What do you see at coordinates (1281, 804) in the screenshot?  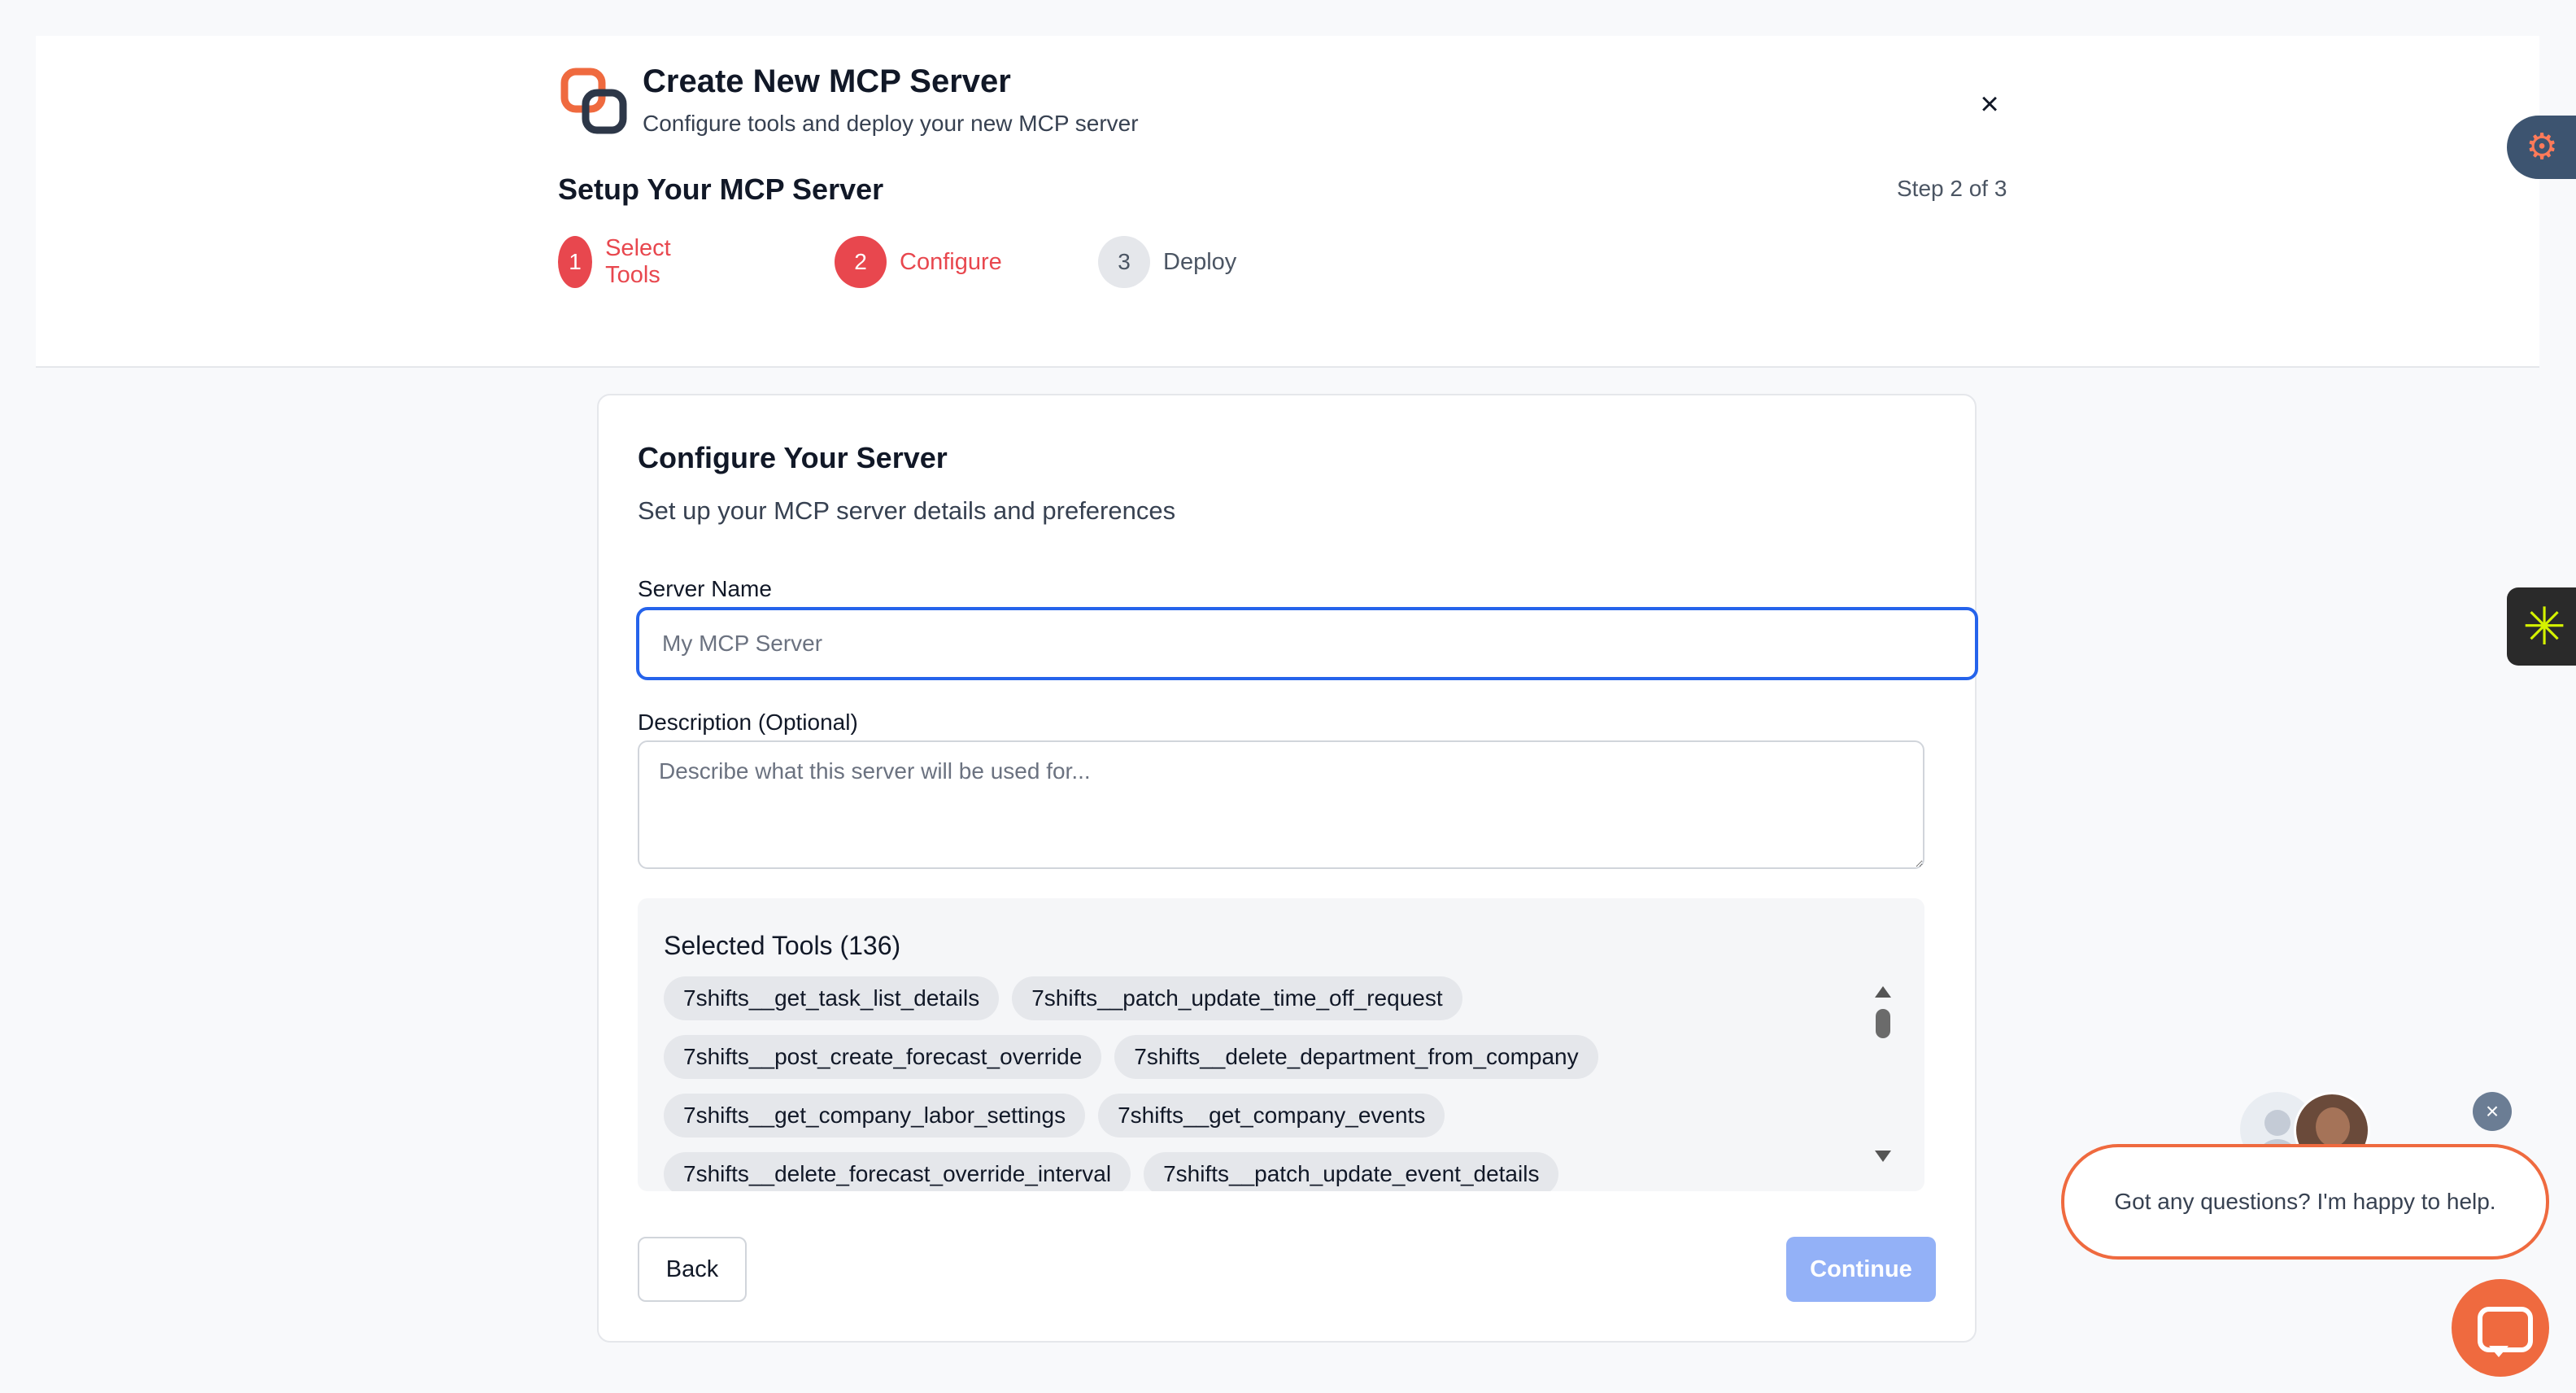 I see `description-textarea` at bounding box center [1281, 804].